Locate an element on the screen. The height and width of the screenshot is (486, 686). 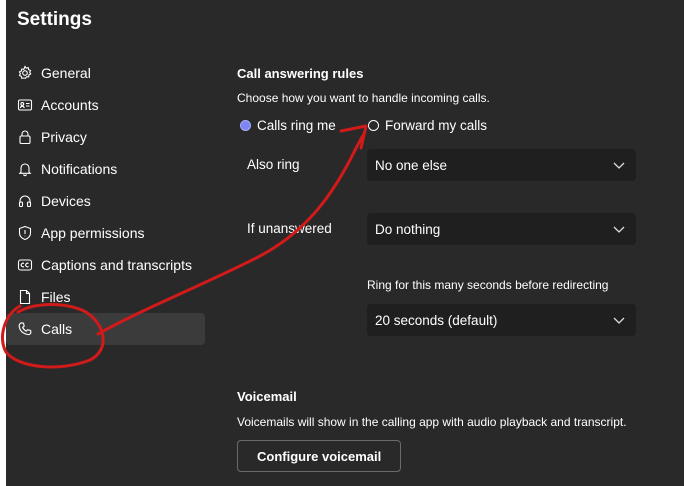
headset-icon is located at coordinates (25, 201).